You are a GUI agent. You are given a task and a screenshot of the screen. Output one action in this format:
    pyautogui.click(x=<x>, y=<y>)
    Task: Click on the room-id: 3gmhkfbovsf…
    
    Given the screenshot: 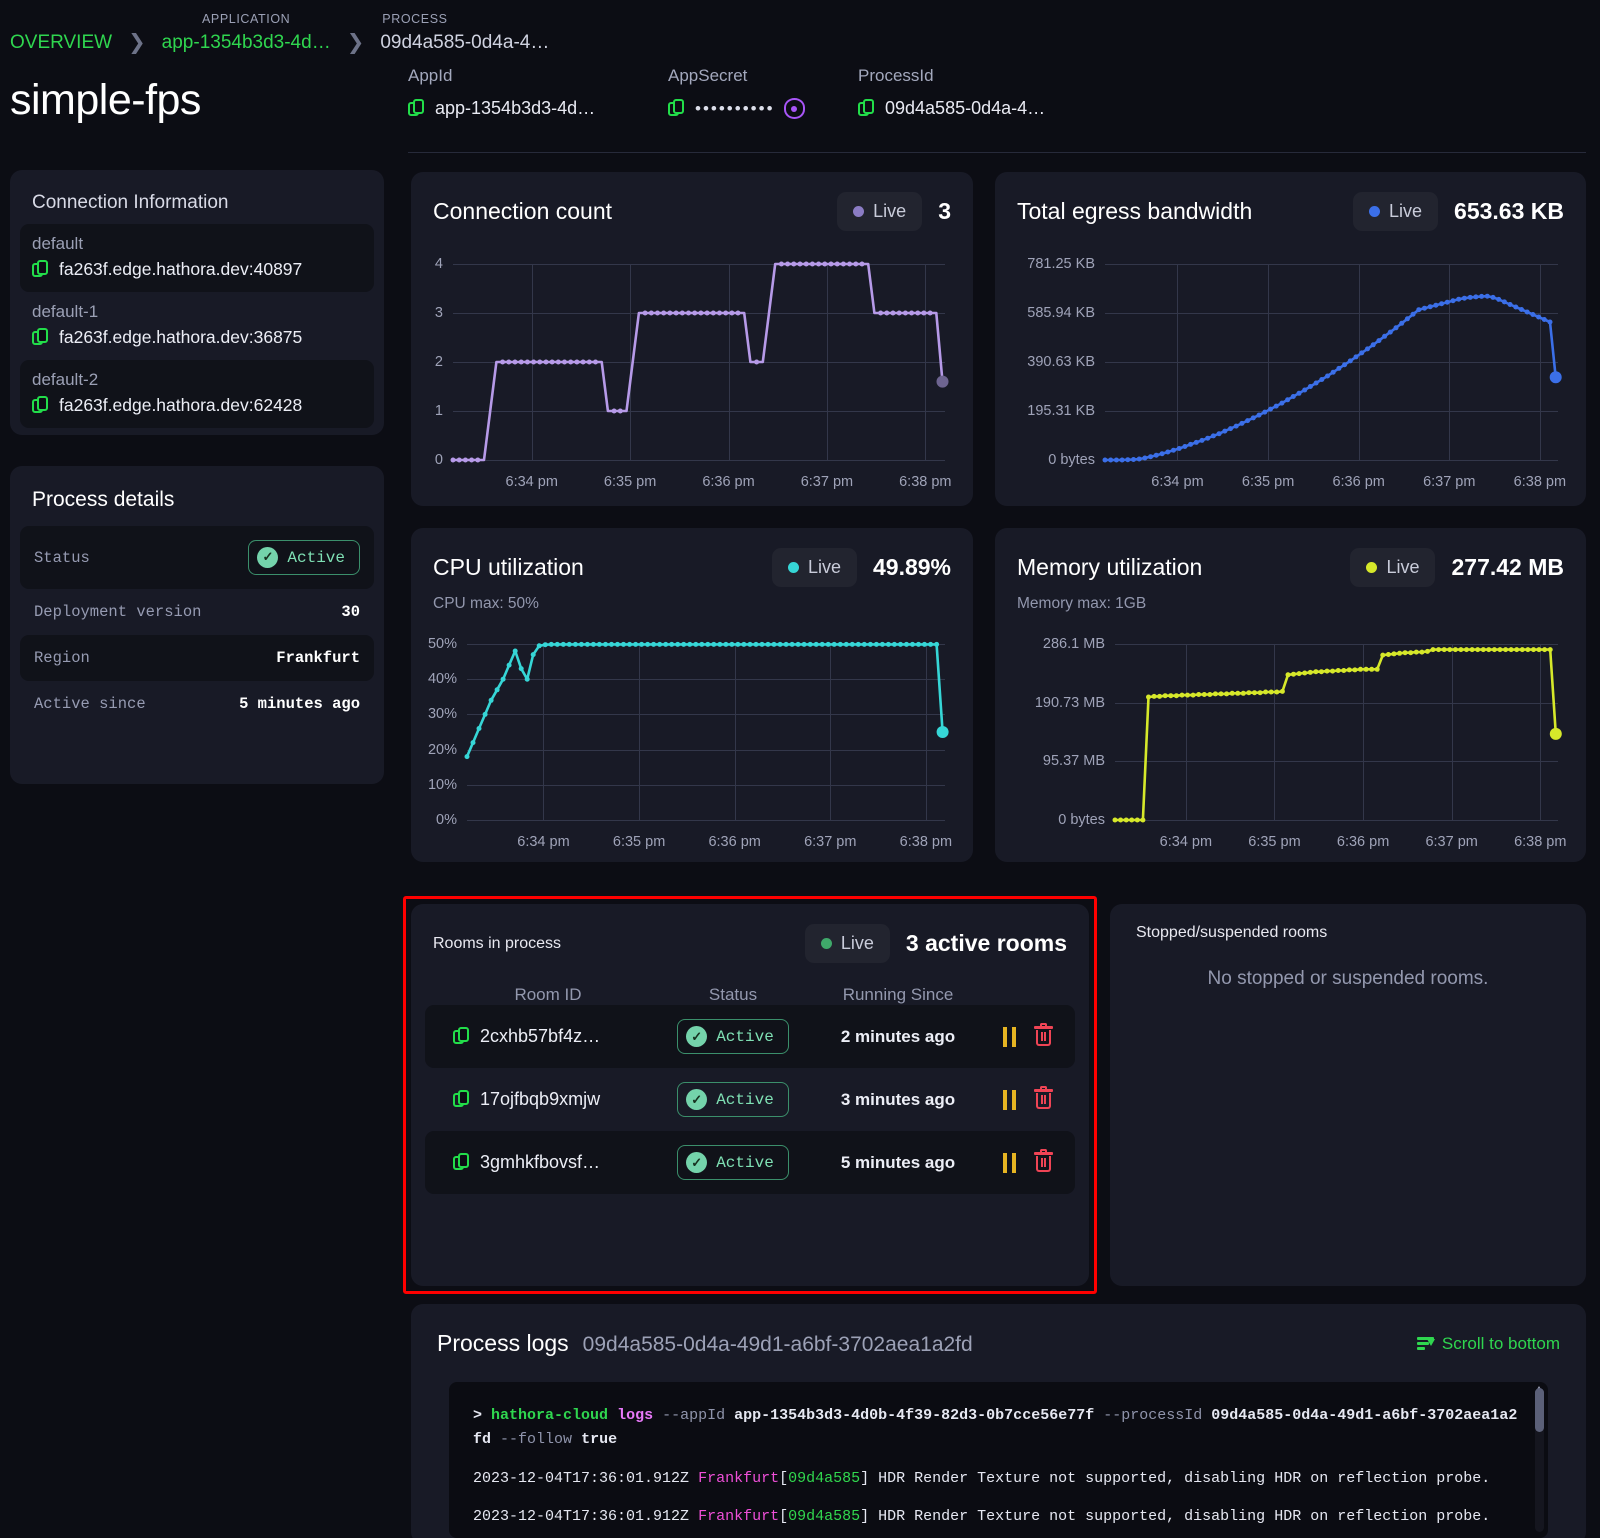 What is the action you would take?
    pyautogui.click(x=540, y=1162)
    